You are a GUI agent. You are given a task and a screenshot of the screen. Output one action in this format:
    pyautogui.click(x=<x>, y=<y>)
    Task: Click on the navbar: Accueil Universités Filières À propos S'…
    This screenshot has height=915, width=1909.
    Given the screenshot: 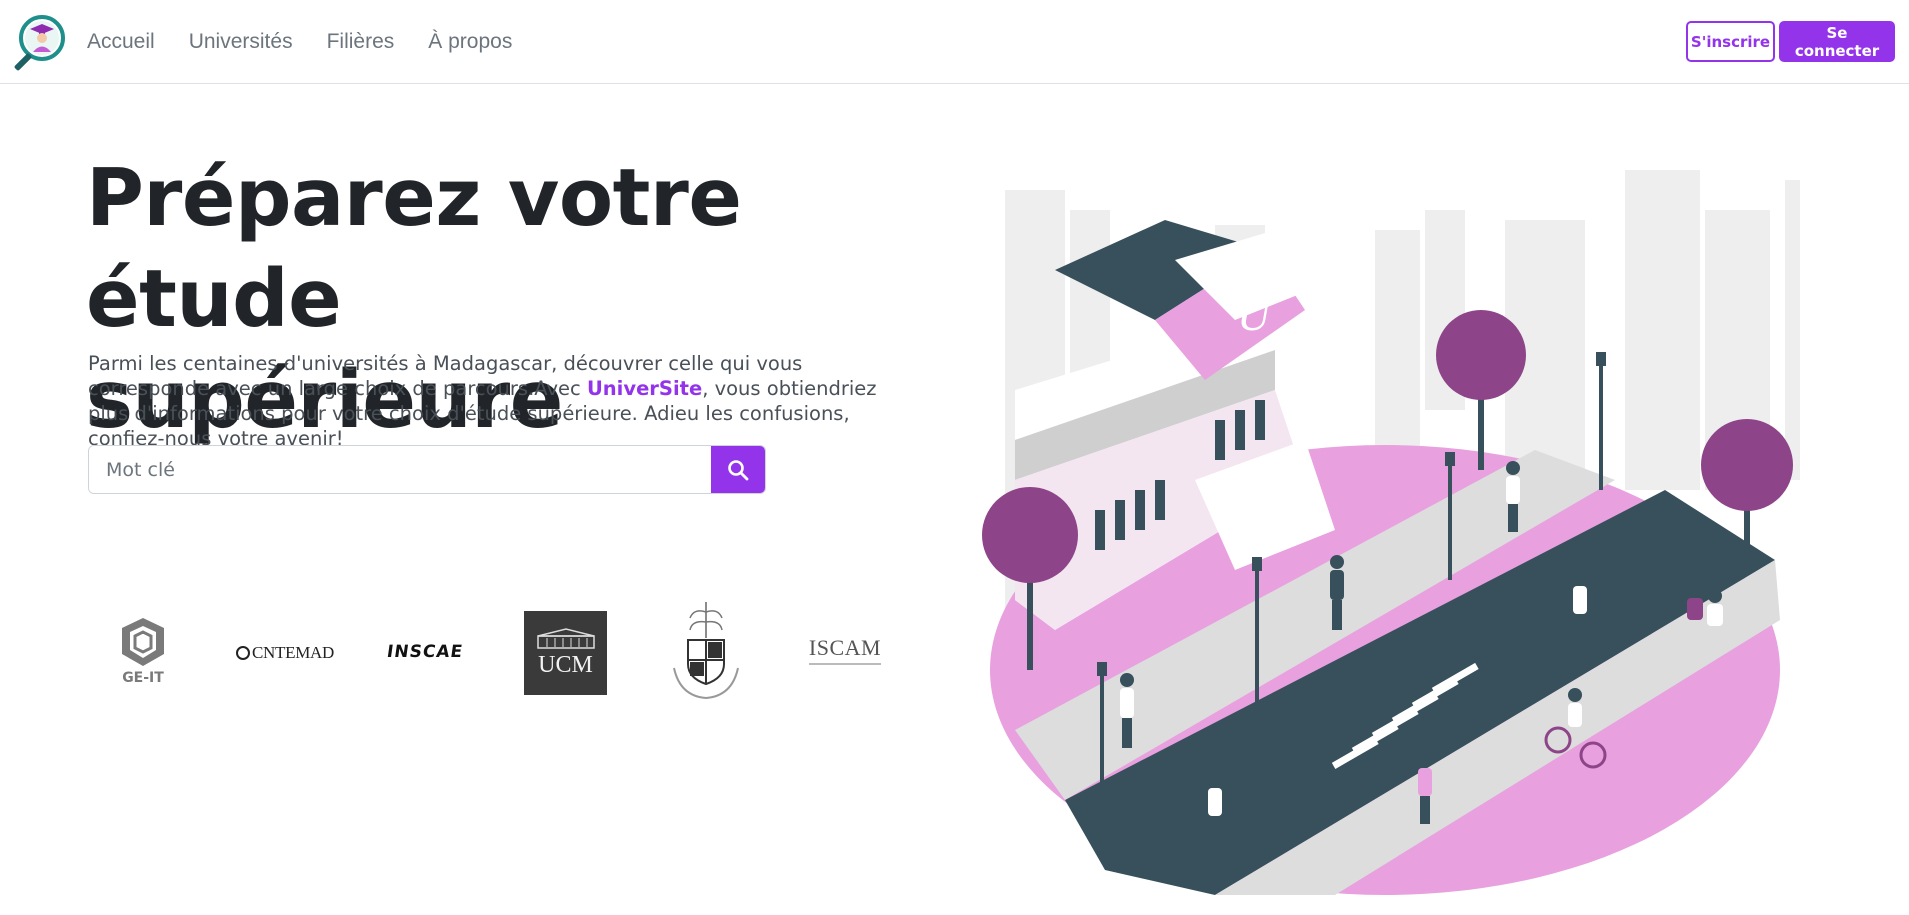 What is the action you would take?
    pyautogui.click(x=954, y=42)
    